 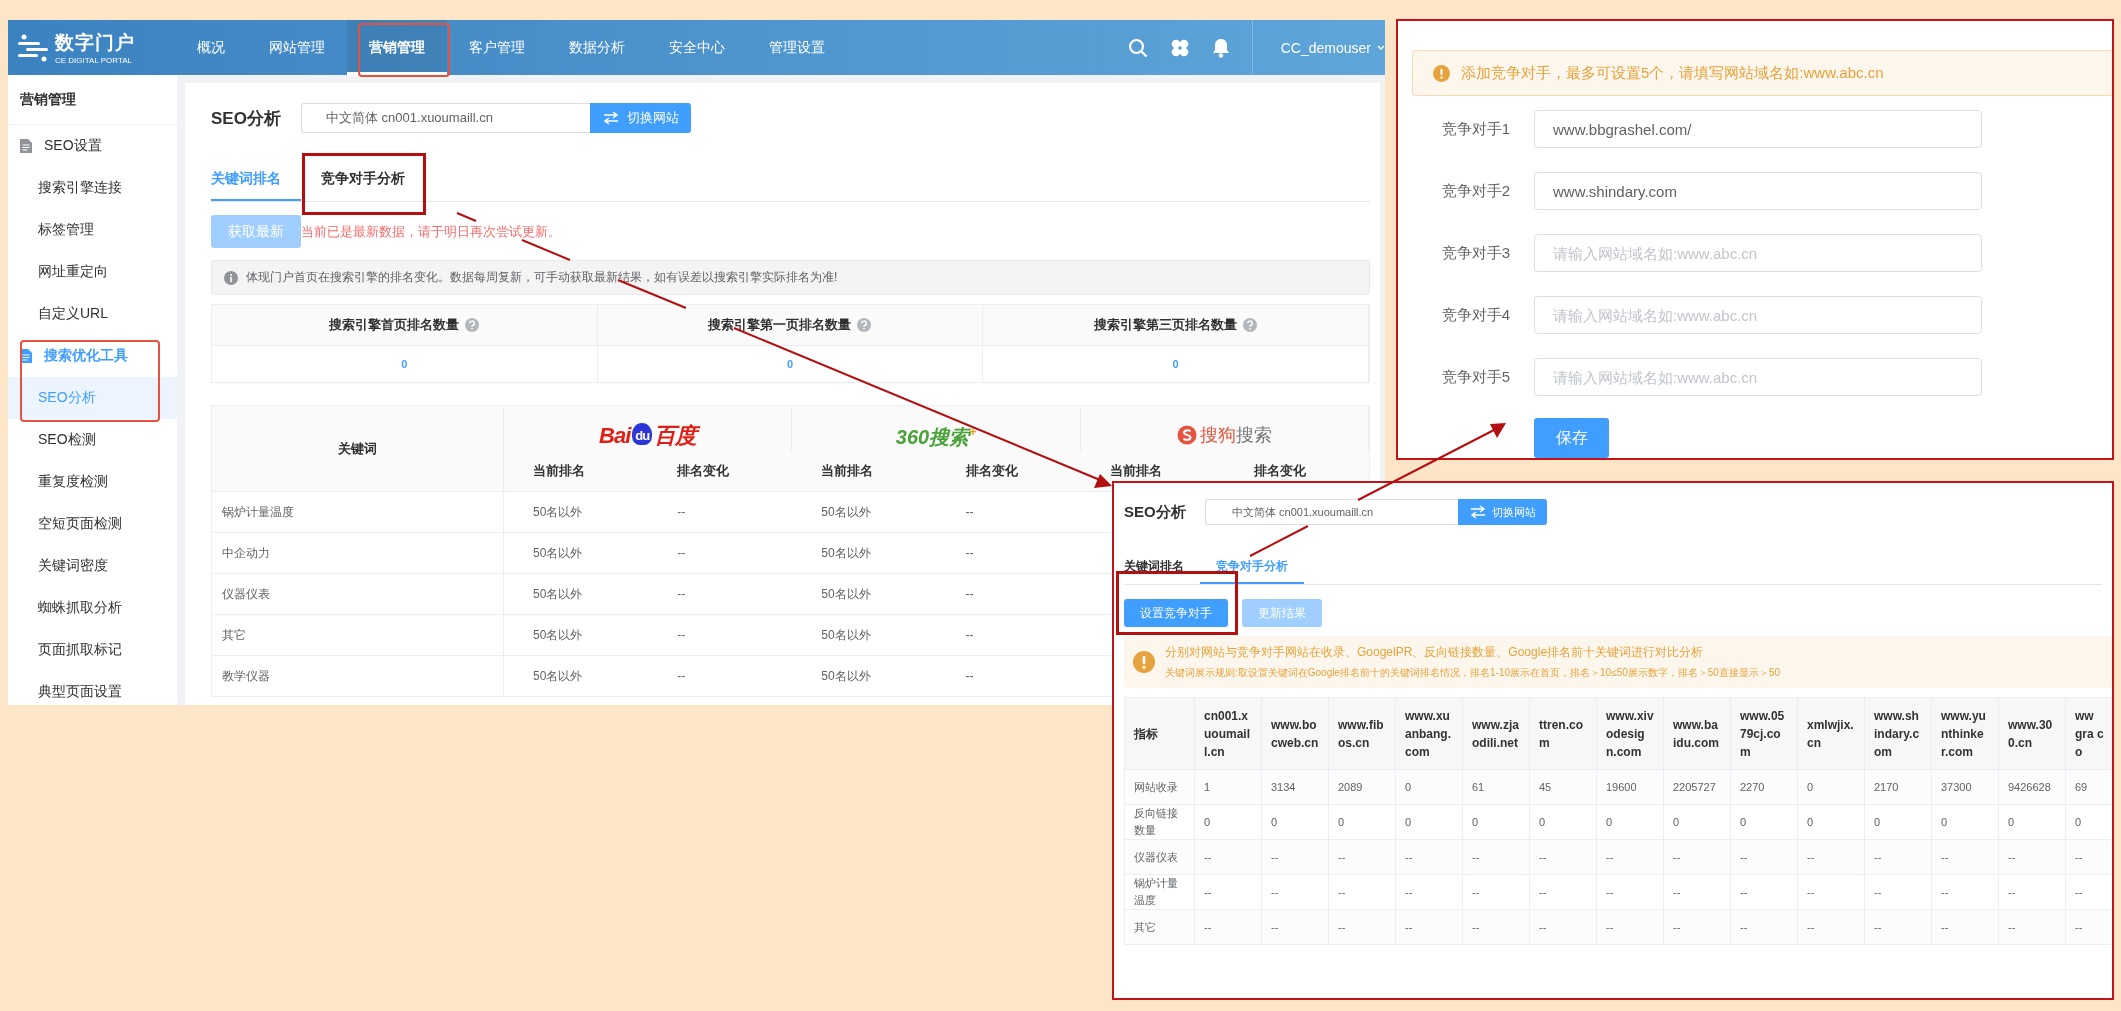 What do you see at coordinates (1179, 47) in the screenshot?
I see `clover-icon` at bounding box center [1179, 47].